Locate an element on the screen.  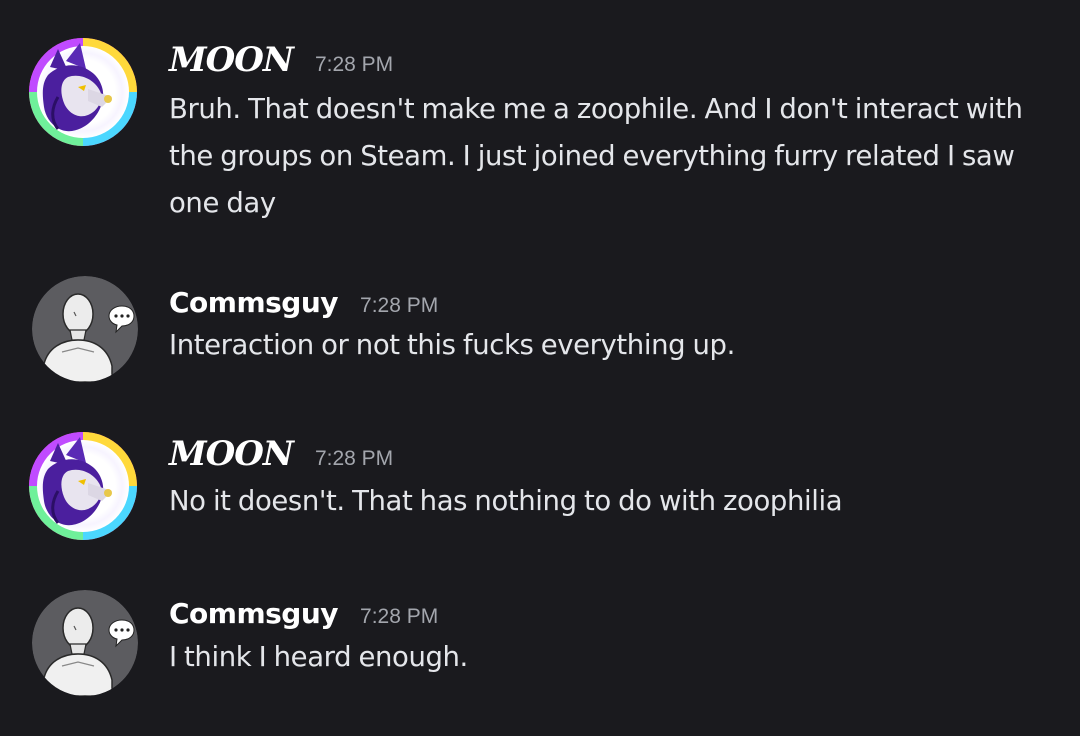
message-text: I think I heard enough. is located at coordinates (318, 657).